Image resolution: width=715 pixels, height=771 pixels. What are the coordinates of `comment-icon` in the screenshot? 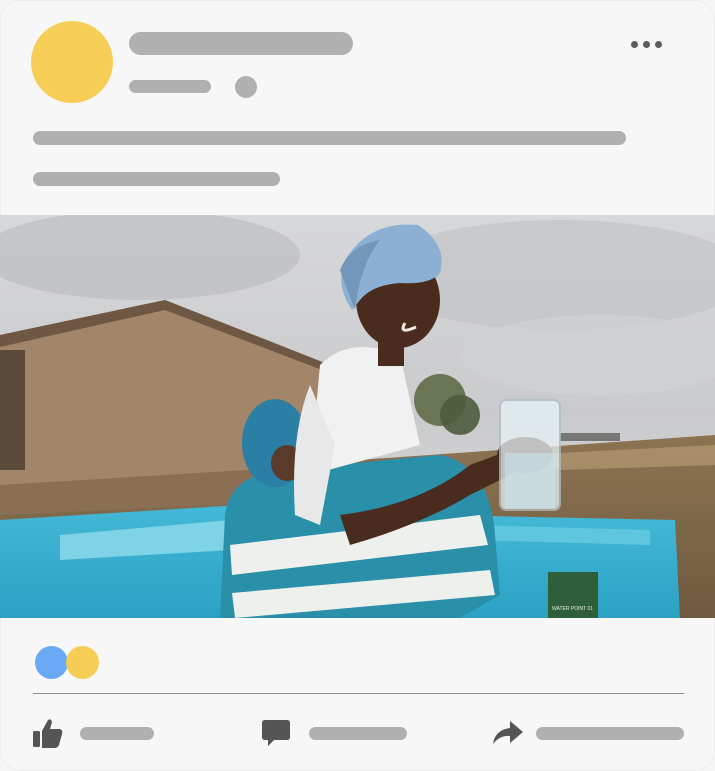 It's located at (276, 733).